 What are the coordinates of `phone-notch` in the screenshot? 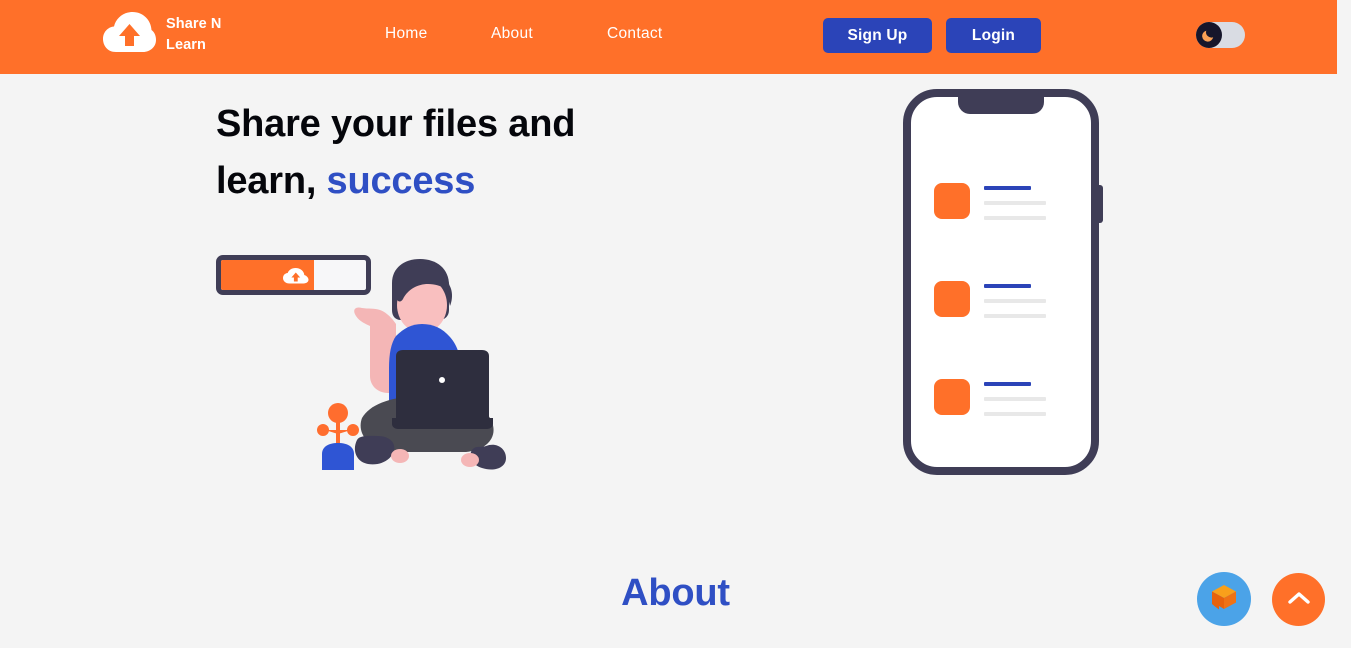 It's located at (1001, 104).